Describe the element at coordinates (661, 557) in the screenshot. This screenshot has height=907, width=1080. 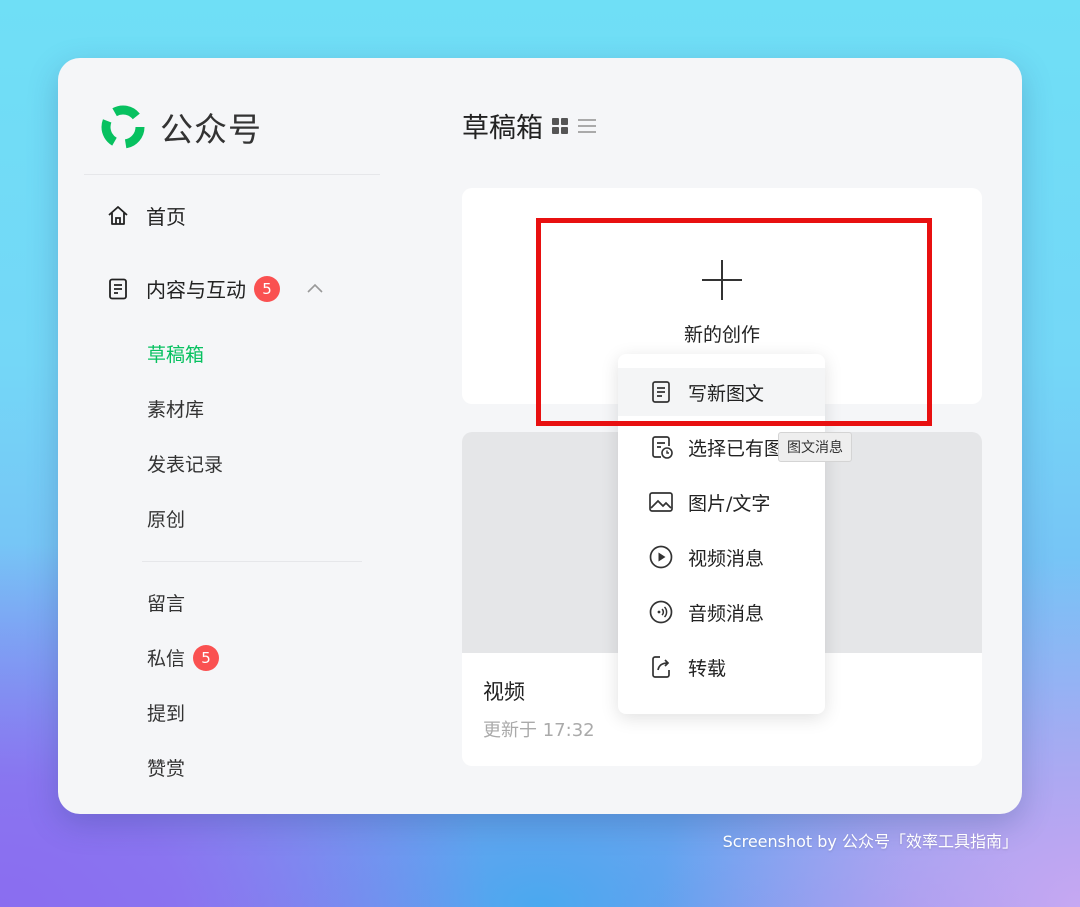
I see `play-circle-icon` at that location.